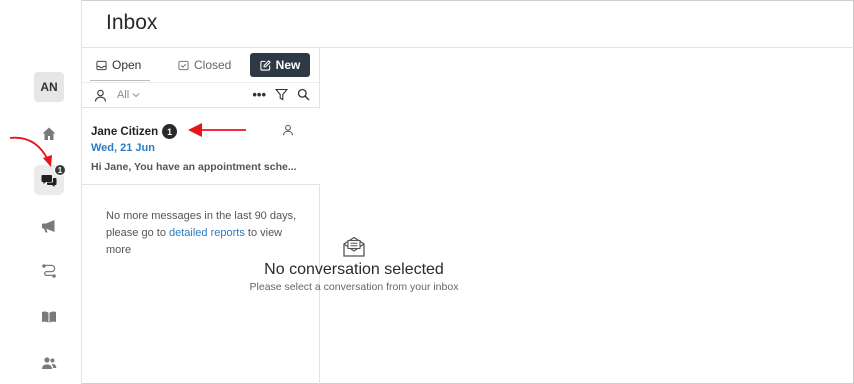 The image size is (854, 384). Describe the element at coordinates (49, 87) in the screenshot. I see `avatar: AN` at that location.